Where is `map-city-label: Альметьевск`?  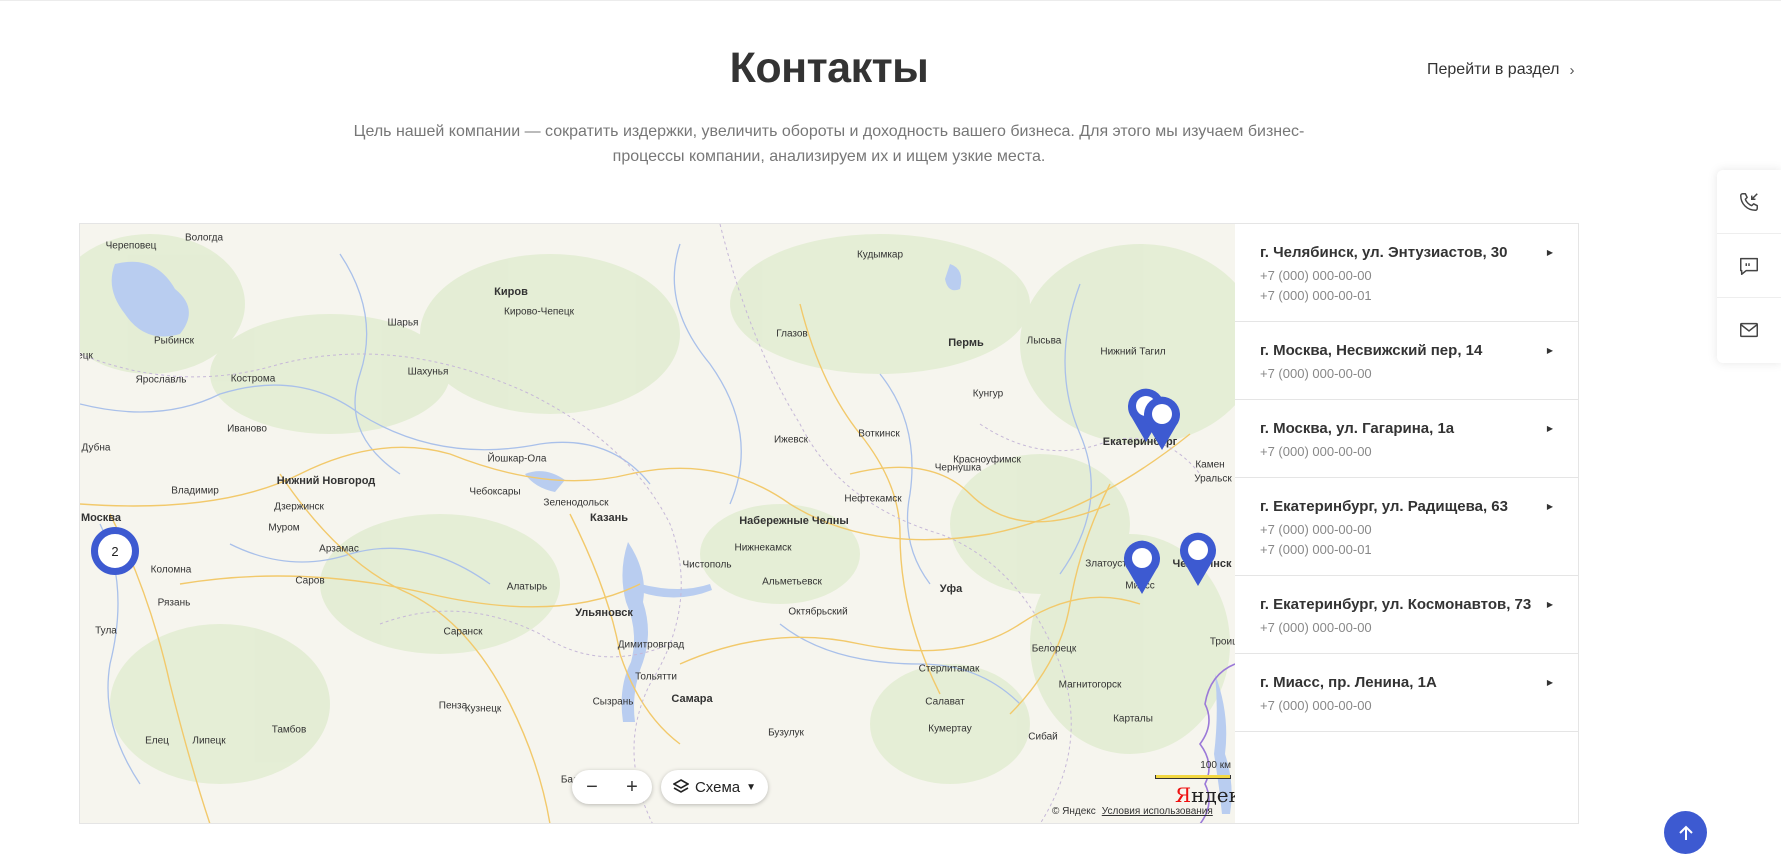
map-city-label: Альметьевск is located at coordinates (792, 582).